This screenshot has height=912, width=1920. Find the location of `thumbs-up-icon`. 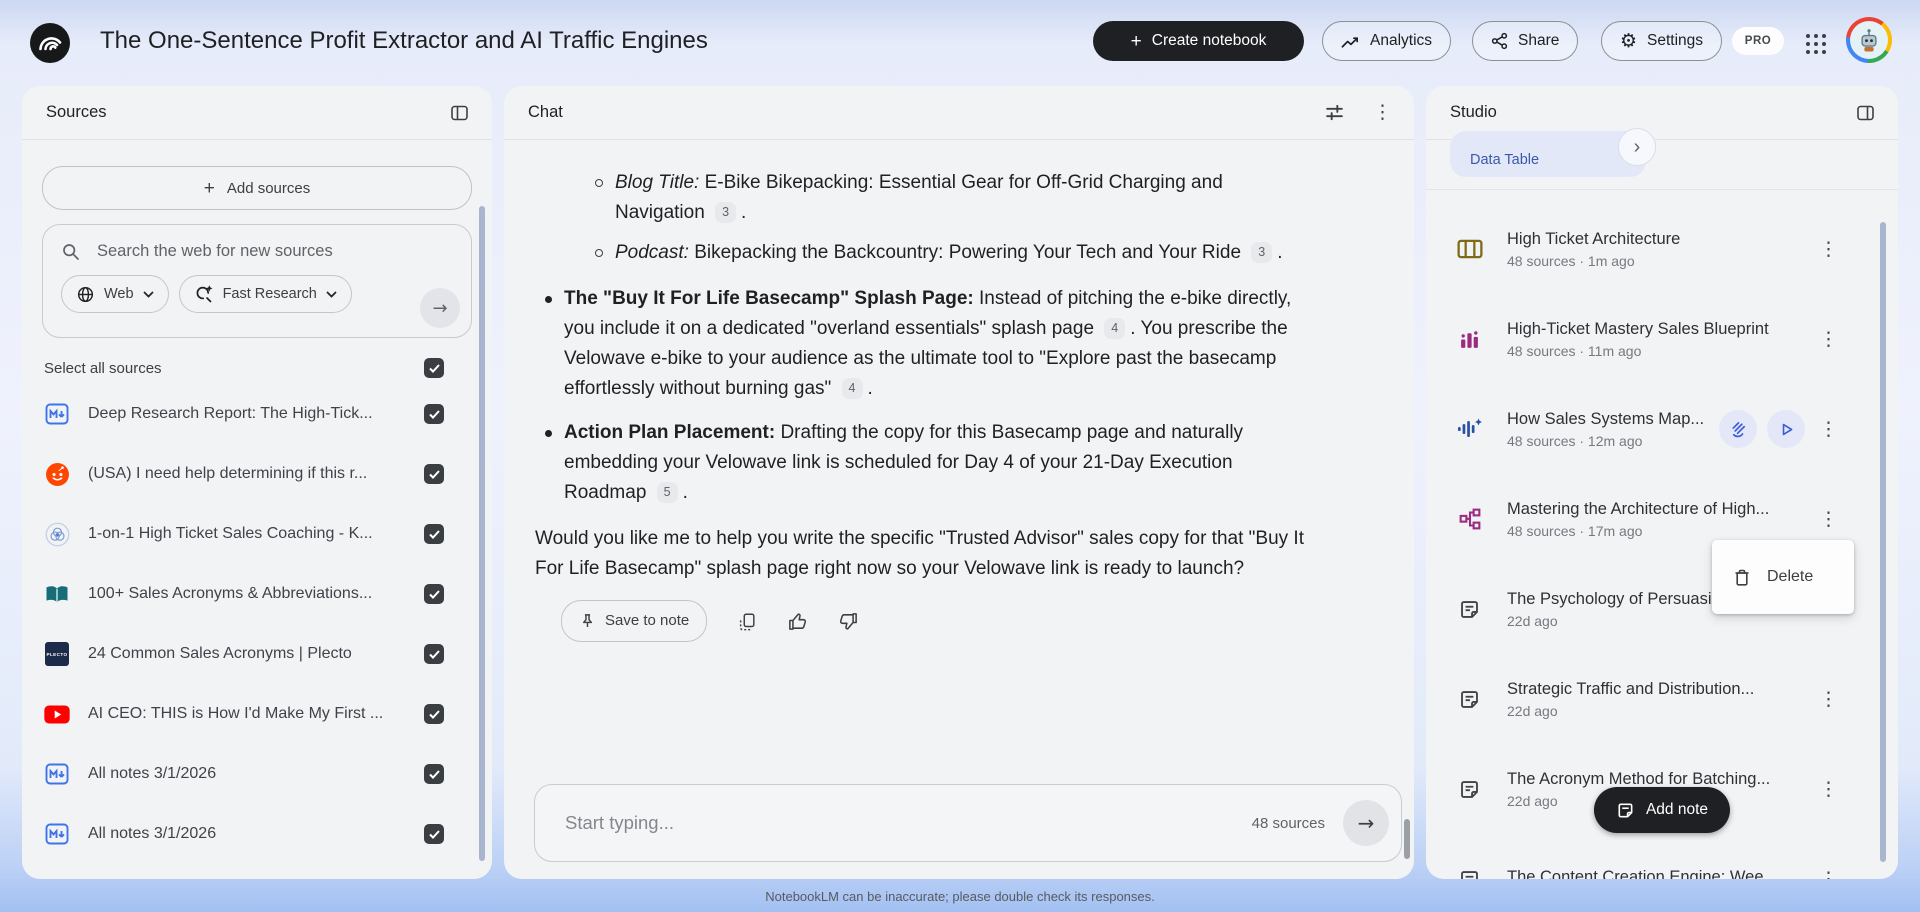

thumbs-up-icon is located at coordinates (797, 621).